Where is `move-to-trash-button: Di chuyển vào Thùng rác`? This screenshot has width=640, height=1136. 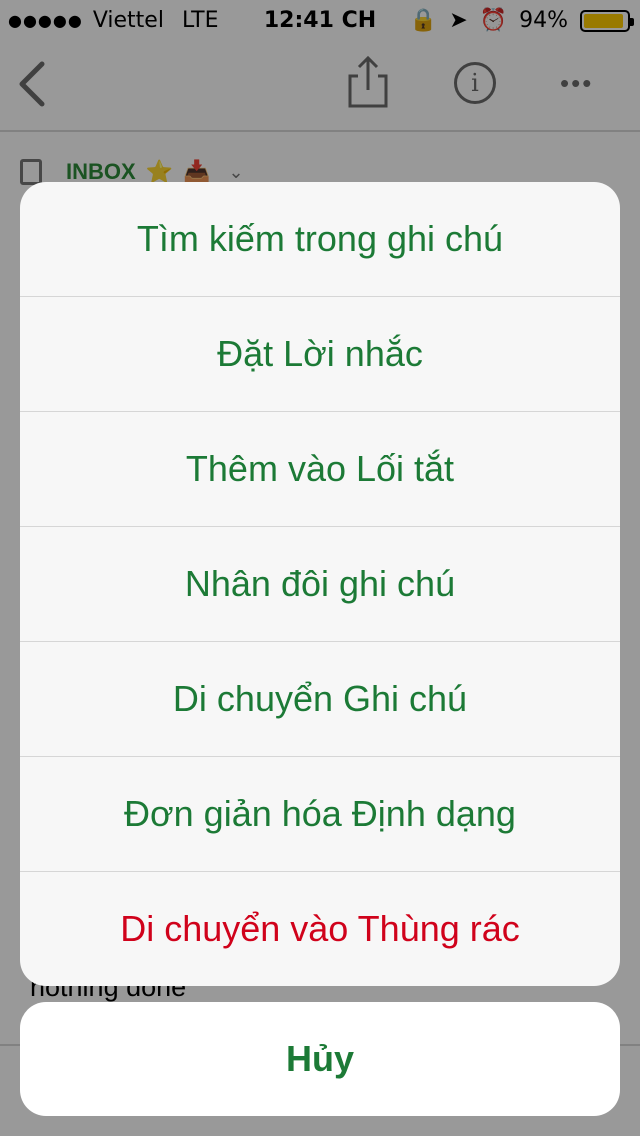
move-to-trash-button: Di chuyển vào Thùng rác is located at coordinates (320, 929).